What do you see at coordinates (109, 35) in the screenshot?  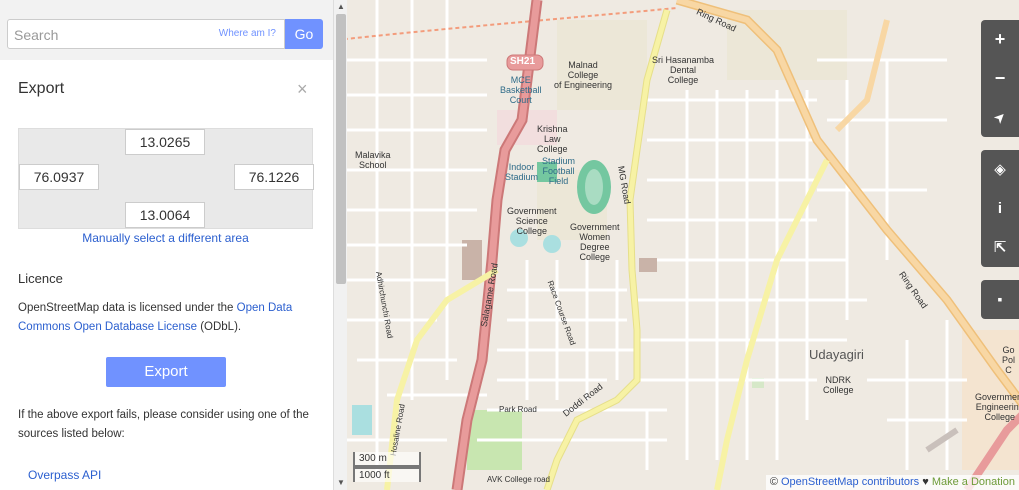 I see `search-input` at bounding box center [109, 35].